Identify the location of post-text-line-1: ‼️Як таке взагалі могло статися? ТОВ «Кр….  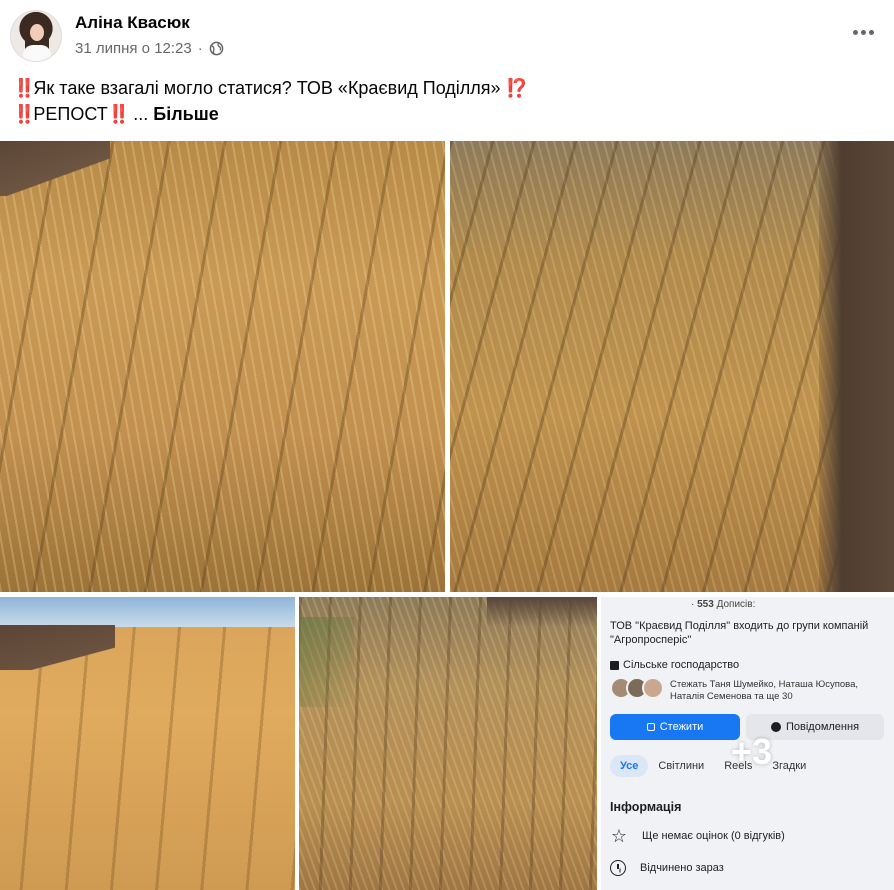
(270, 88).